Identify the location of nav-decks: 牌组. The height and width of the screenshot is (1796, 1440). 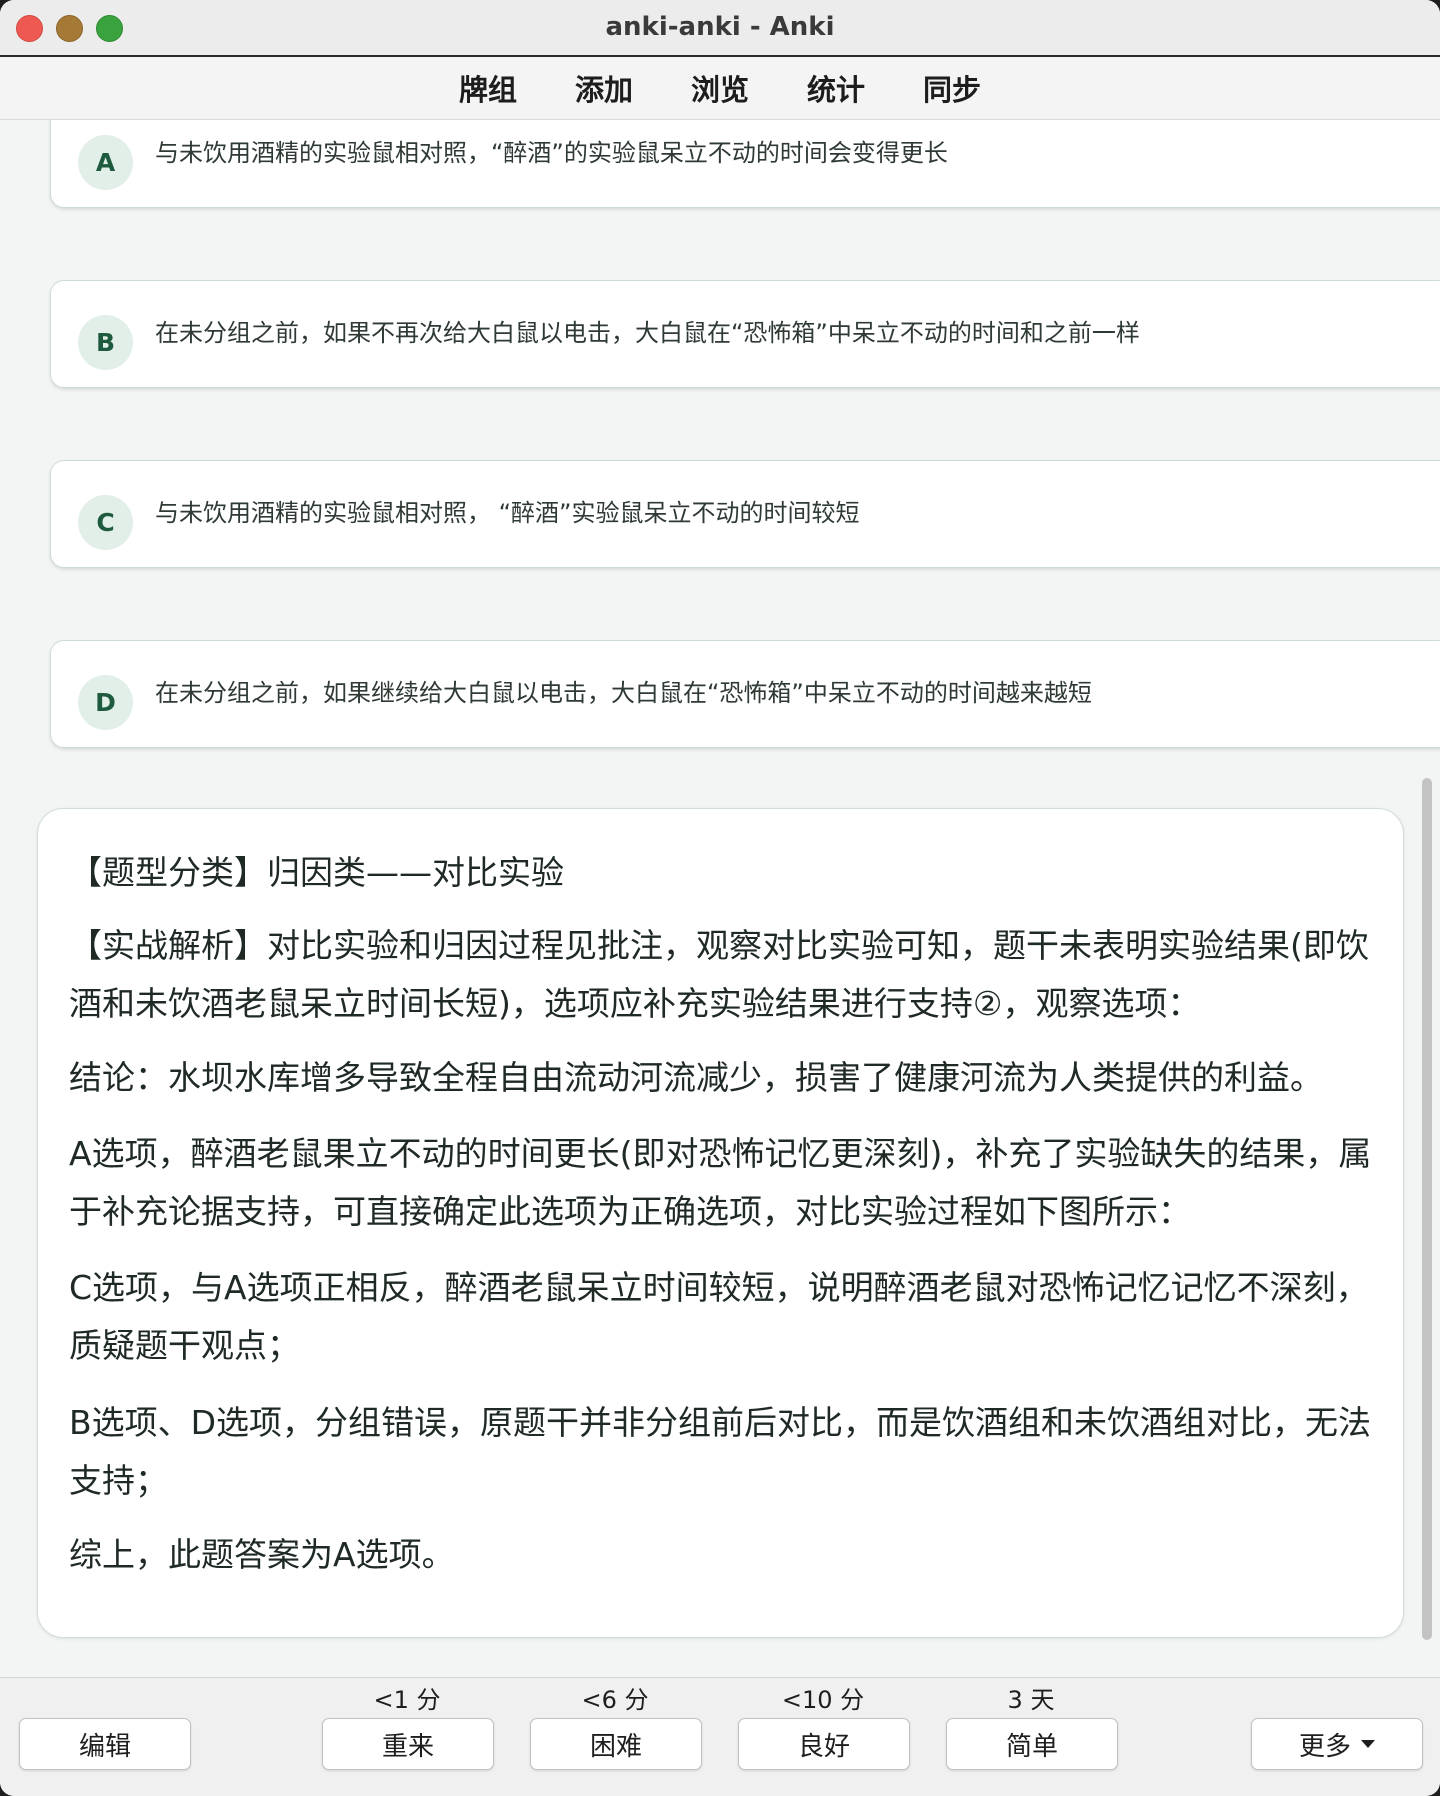
(488, 88).